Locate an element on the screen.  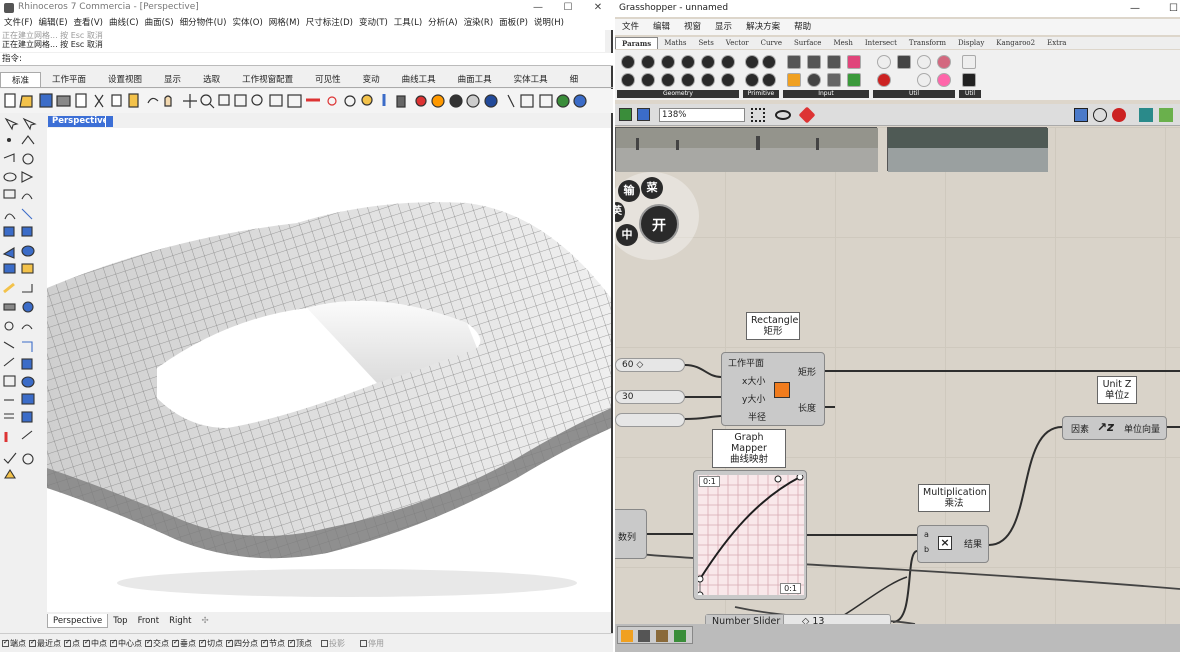
rect-input-y: y大小 is located at coordinates (753, 398).